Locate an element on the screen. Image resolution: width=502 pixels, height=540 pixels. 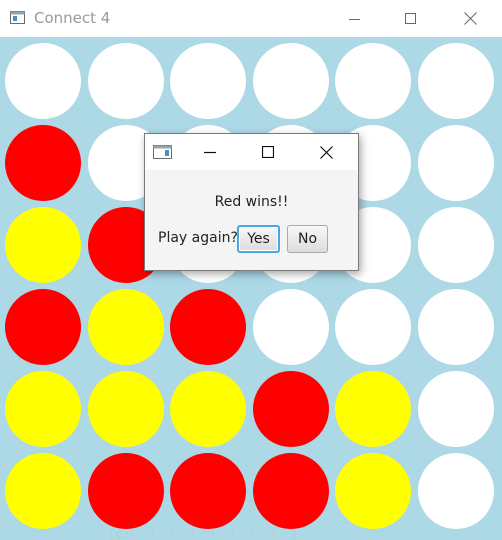
dialog-maximize-button is located at coordinates (268, 152).